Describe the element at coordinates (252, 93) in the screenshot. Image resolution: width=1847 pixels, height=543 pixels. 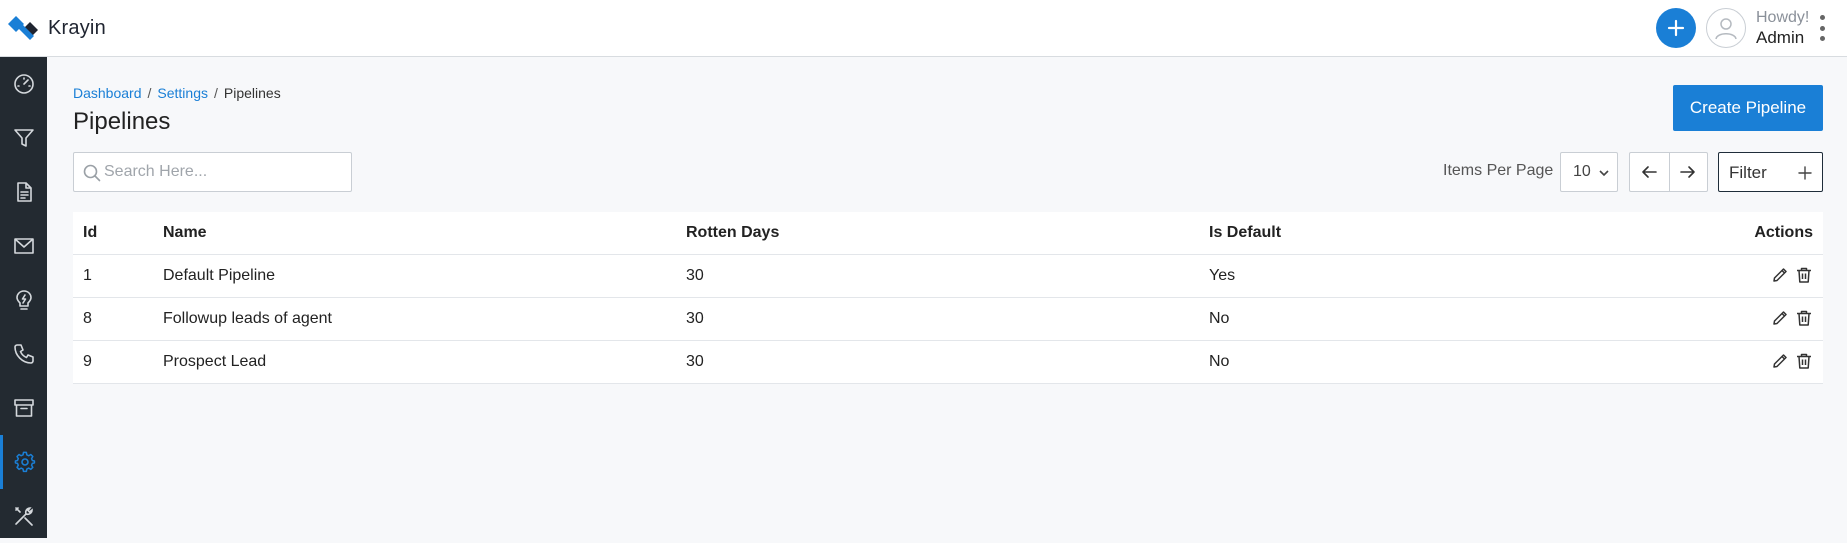
I see `breadcrumb-current: Pipelines` at that location.